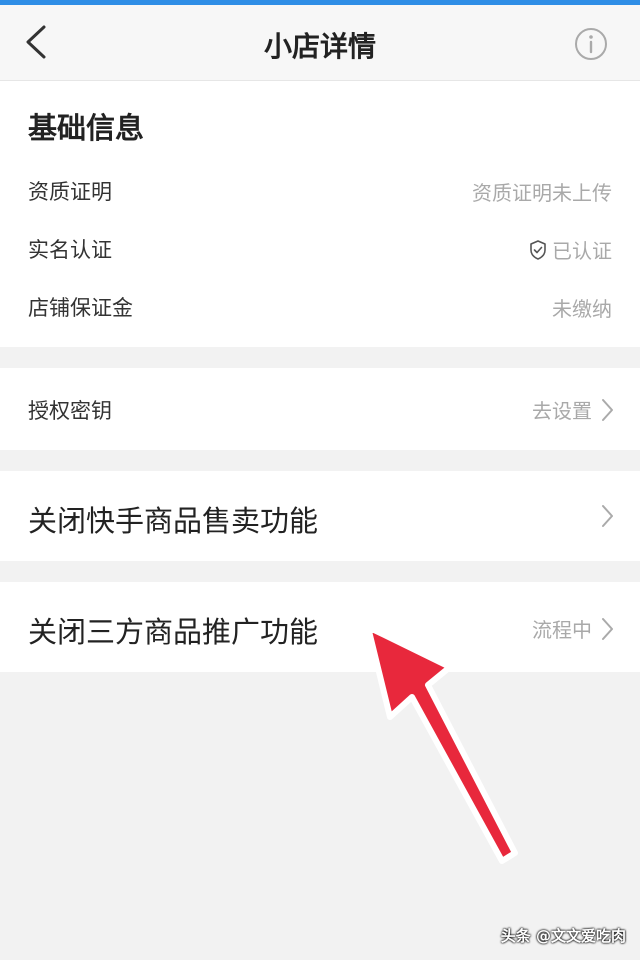 This screenshot has height=960, width=640. Describe the element at coordinates (320, 409) in the screenshot. I see `auth-key-row: 授权密钥 去设置` at that location.